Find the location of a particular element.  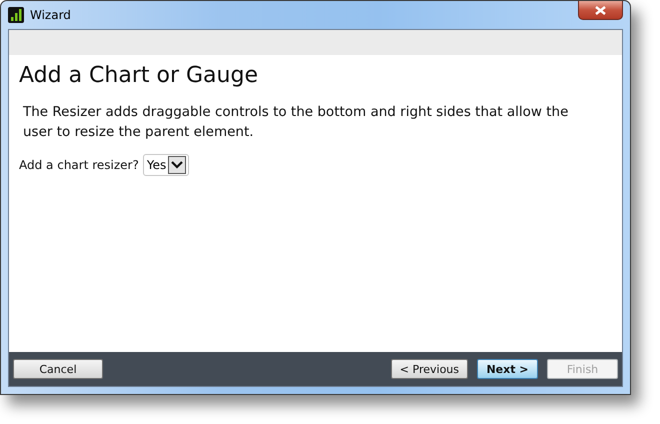

window-title: Wizard is located at coordinates (50, 15).